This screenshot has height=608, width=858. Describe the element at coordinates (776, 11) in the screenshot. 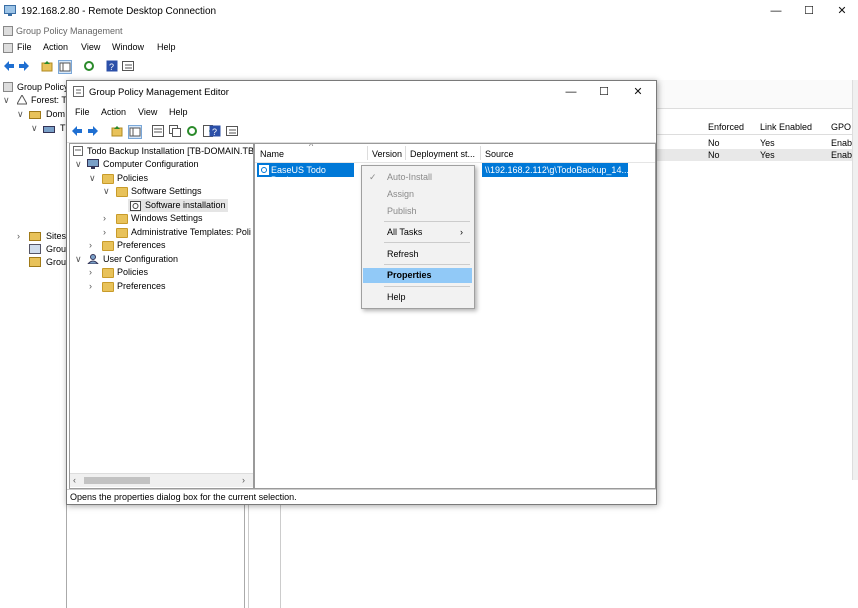

I see `rdp-minimize-button: —` at that location.